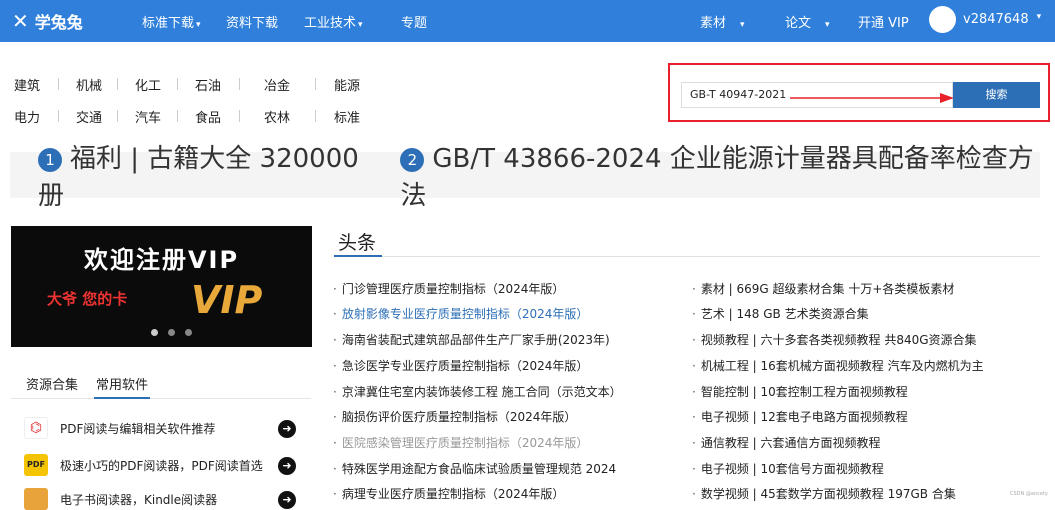 Image resolution: width=1055 pixels, height=510 pixels. I want to click on news-item: · 门诊管理医疗质量控制指标（2024年版）, so click(448, 288).